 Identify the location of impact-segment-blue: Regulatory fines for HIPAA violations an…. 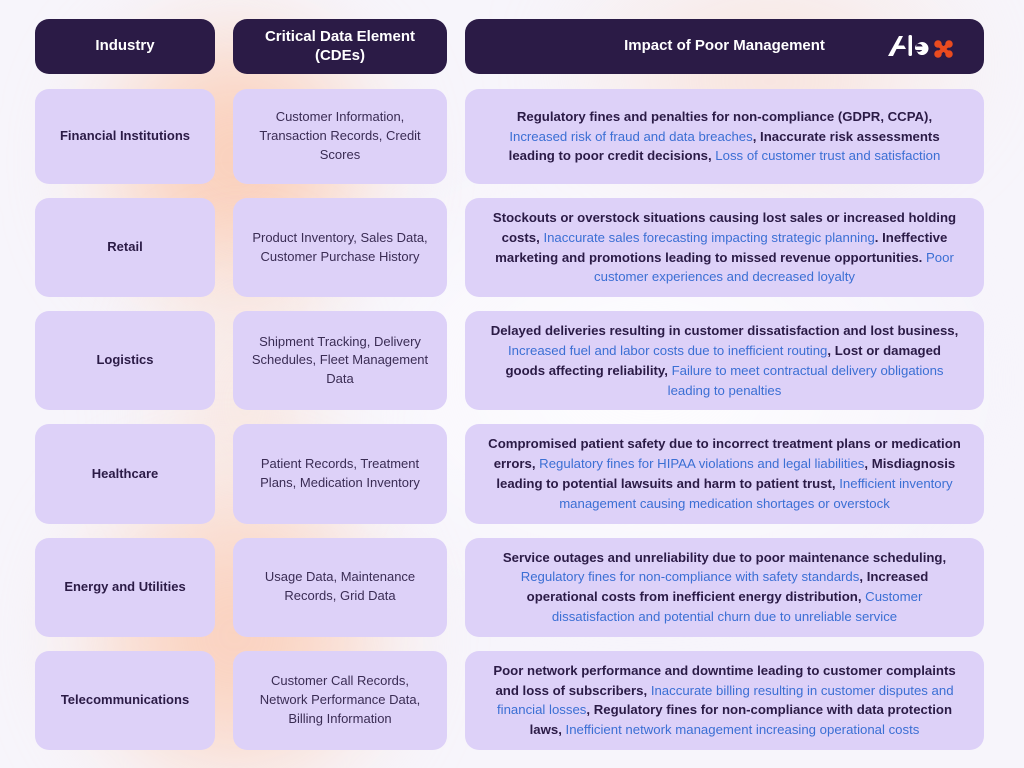
(702, 464).